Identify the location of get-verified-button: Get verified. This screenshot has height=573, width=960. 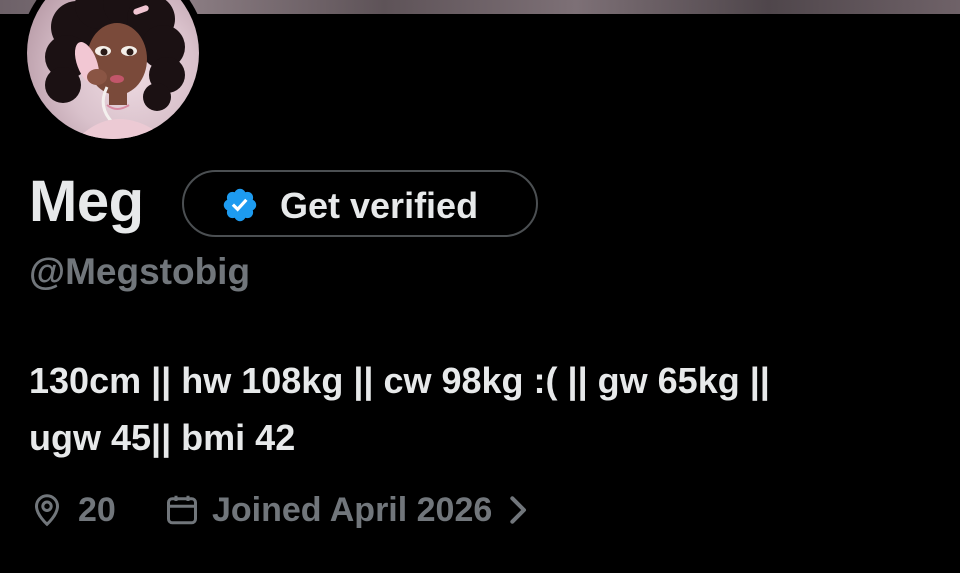
(360, 203).